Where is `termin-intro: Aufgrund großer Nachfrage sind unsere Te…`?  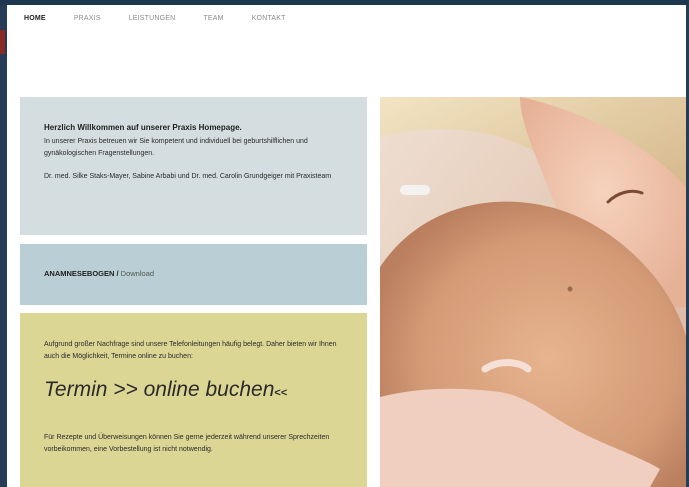
termin-intro: Aufgrund großer Nachfrage sind unsere Te… is located at coordinates (190, 350).